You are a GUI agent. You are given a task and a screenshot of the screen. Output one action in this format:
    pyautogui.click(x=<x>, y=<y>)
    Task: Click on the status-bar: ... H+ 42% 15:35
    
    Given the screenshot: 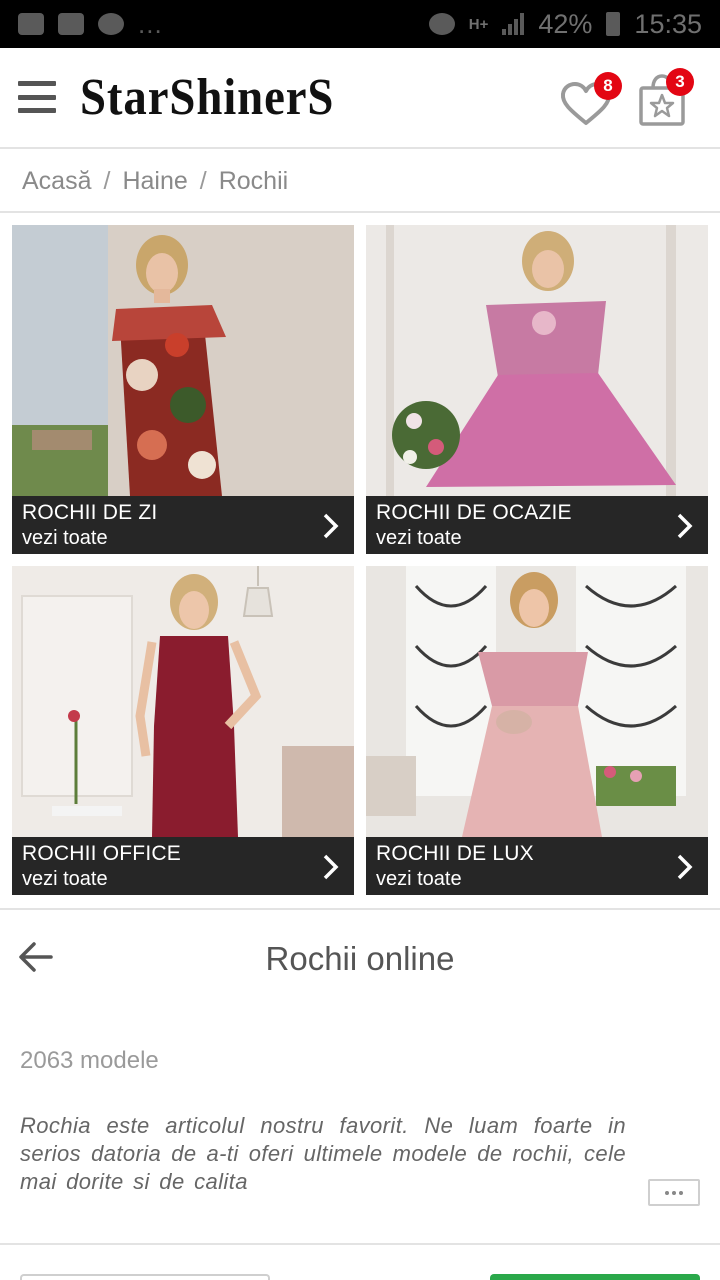 What is the action you would take?
    pyautogui.click(x=360, y=24)
    